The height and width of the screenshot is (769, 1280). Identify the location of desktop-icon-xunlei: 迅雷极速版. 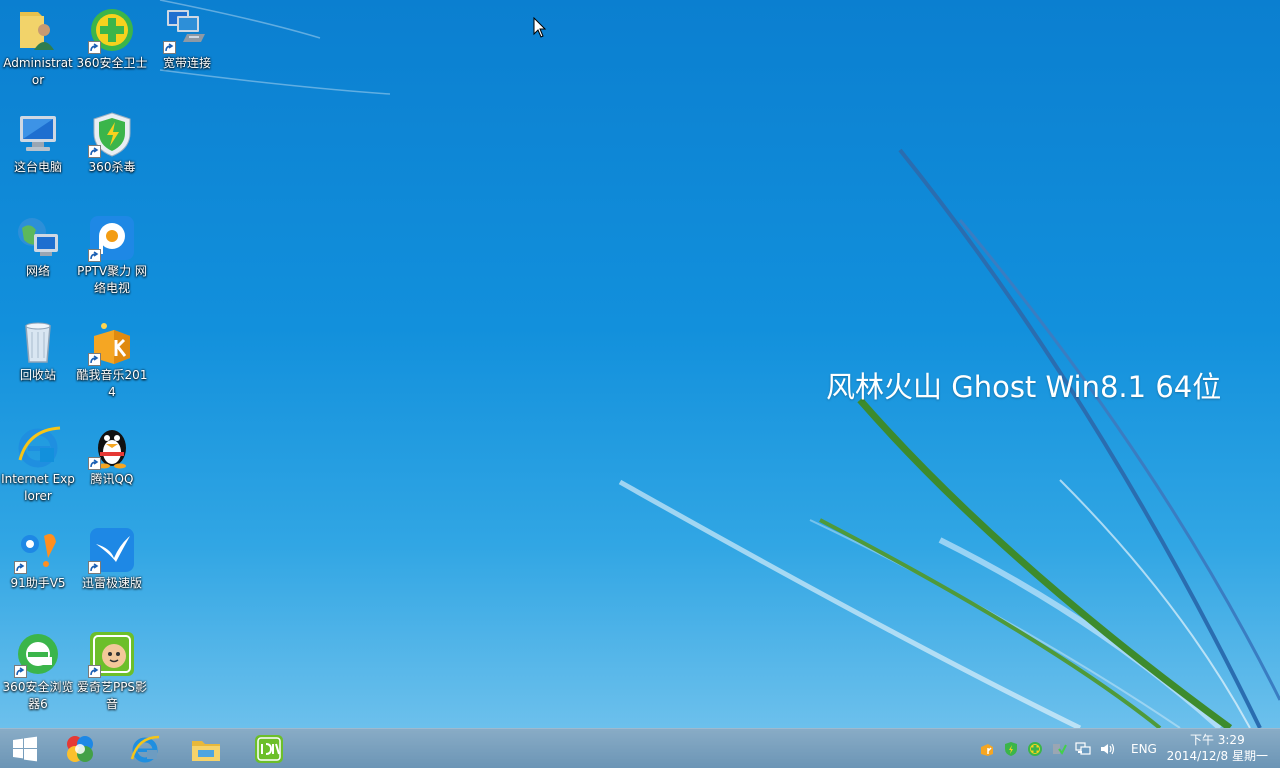
(112, 559).